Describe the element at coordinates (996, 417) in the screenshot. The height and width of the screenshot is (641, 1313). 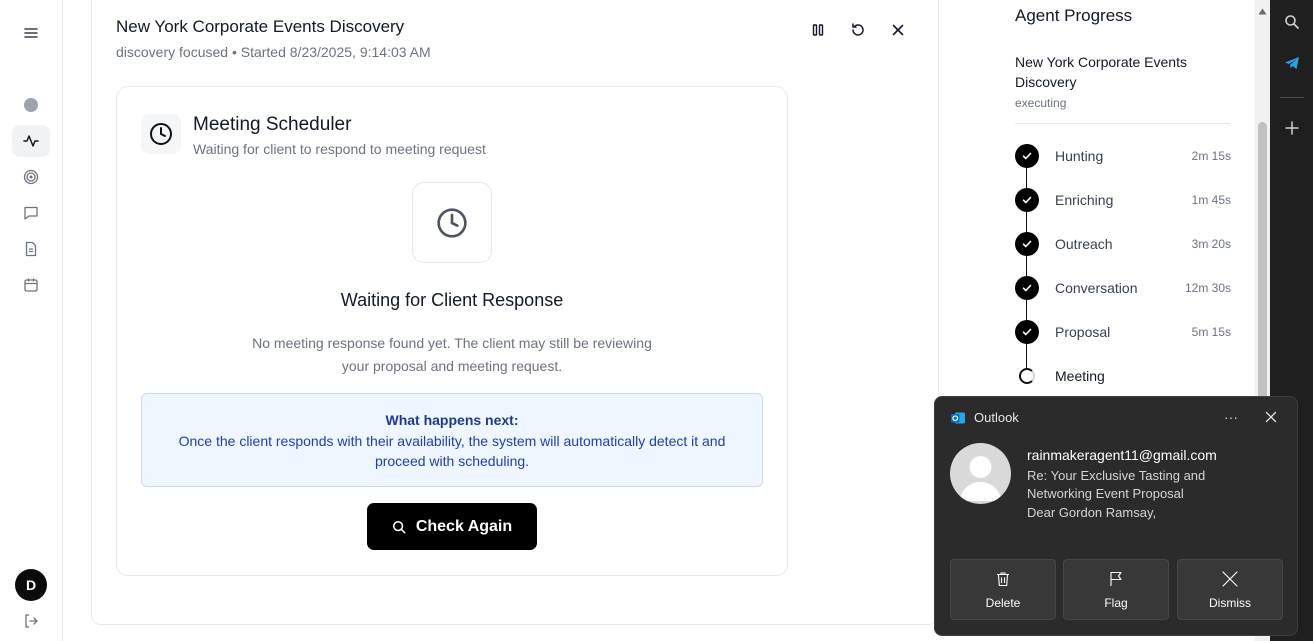
I see `toast-app-name: Outlook` at that location.